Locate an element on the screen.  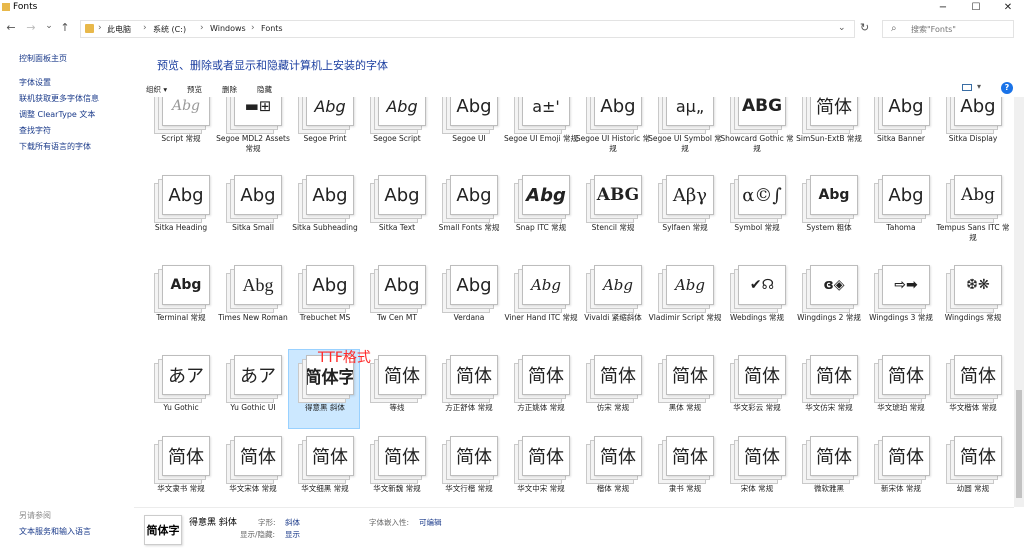
font-name-label: 华文隶书 常规 is located at coordinates (181, 488).